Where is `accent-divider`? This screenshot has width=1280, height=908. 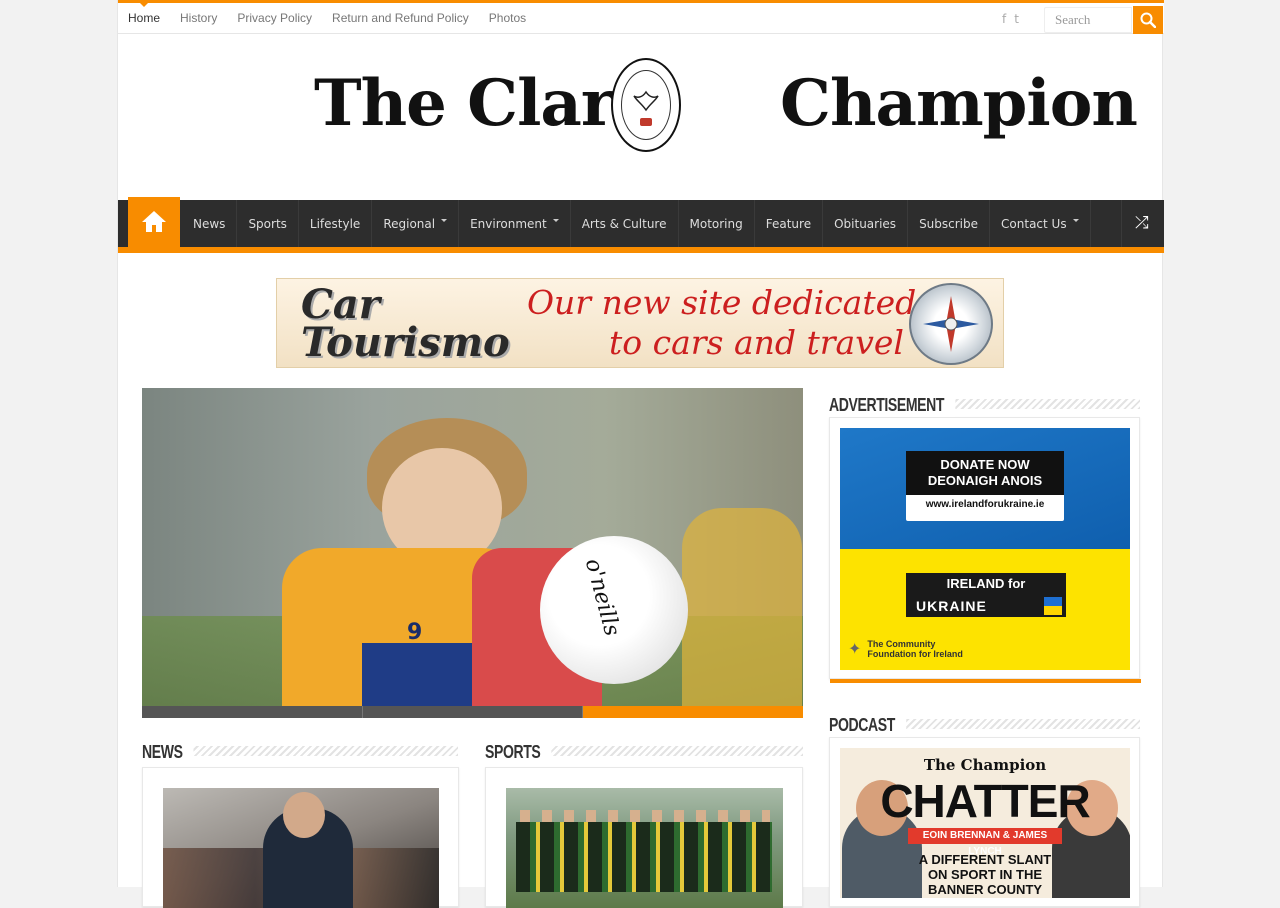
accent-divider is located at coordinates (985, 681).